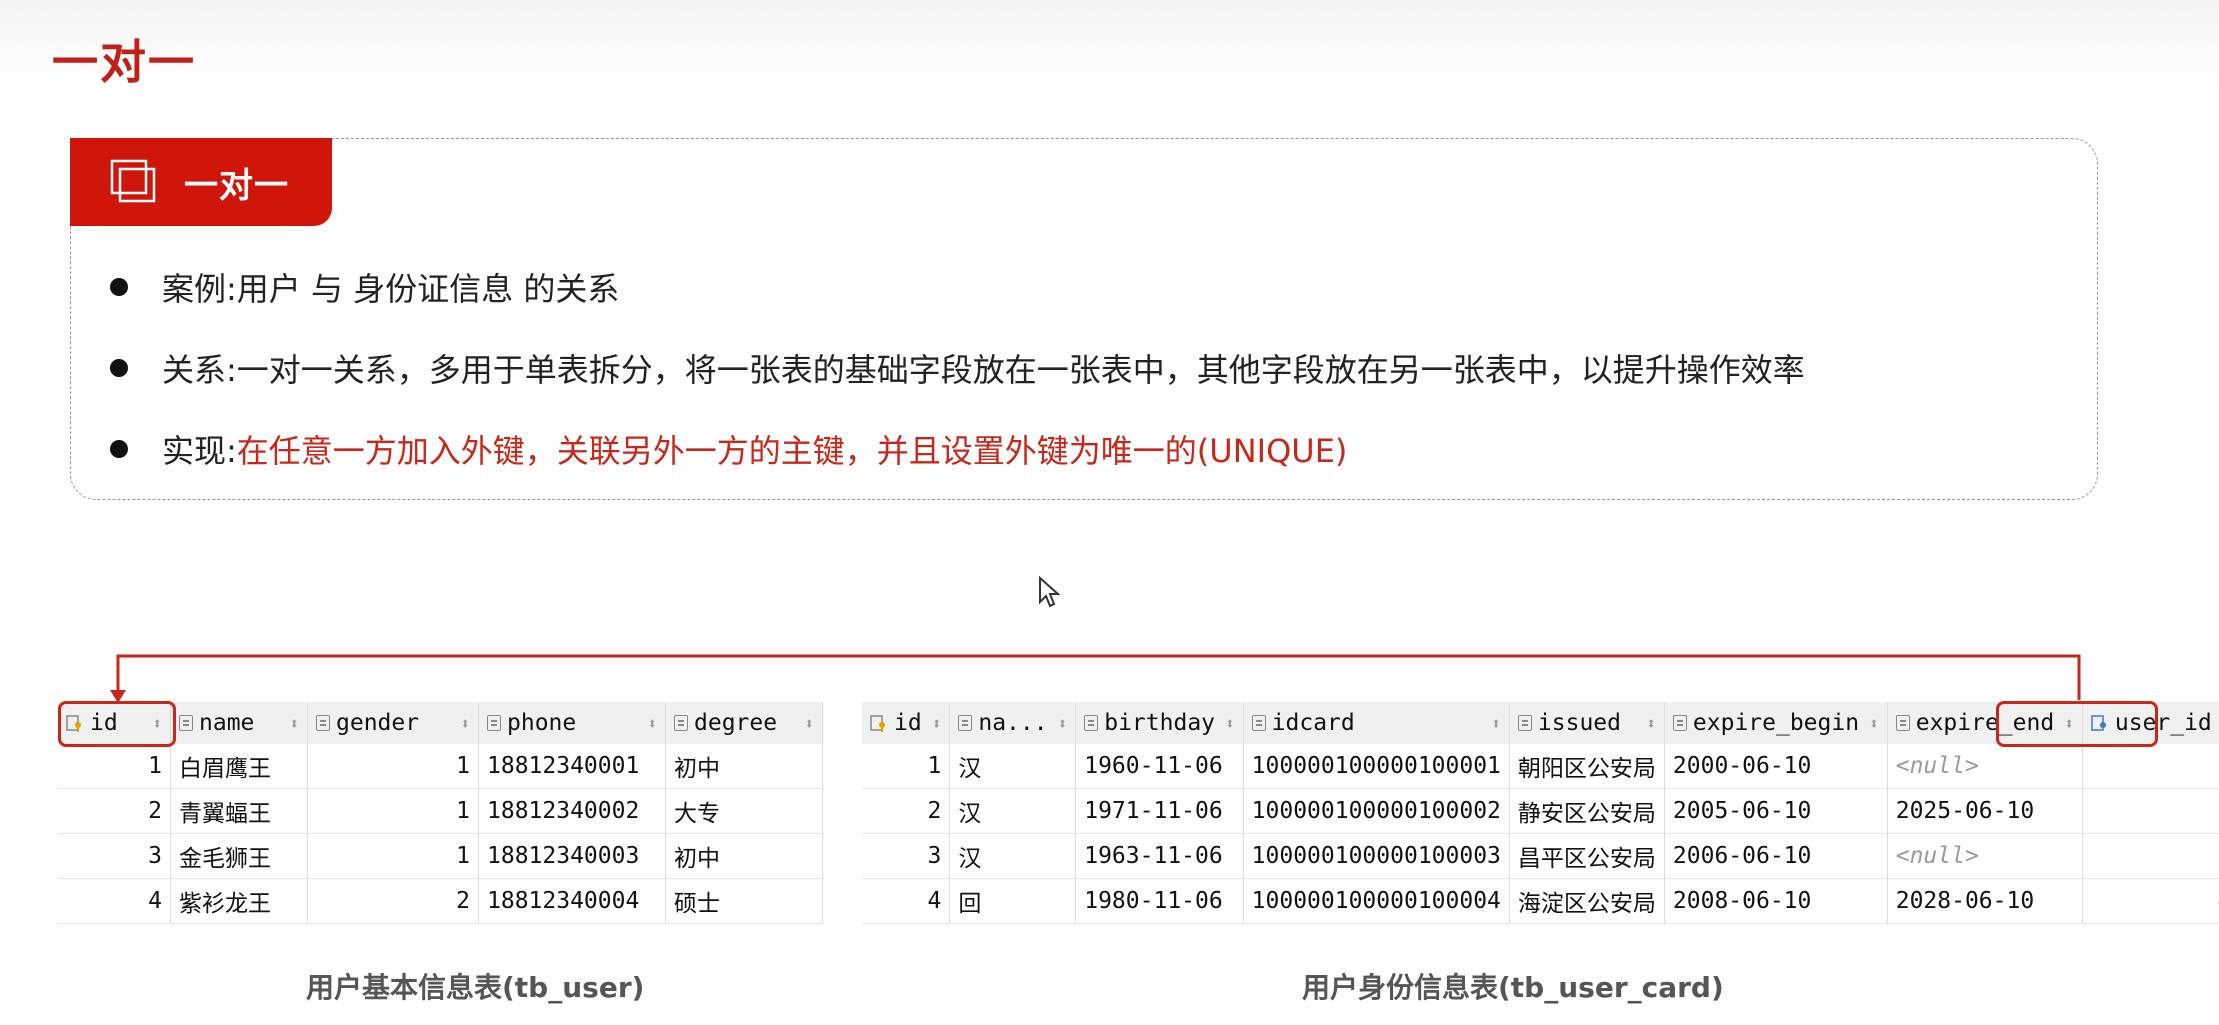  I want to click on cell: 紫衫龙王, so click(239, 901).